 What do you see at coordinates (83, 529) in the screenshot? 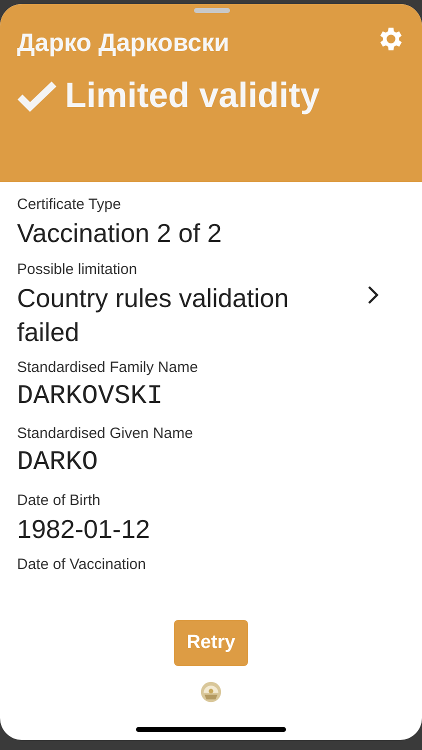
I see `field-value: 1982-01-12` at bounding box center [83, 529].